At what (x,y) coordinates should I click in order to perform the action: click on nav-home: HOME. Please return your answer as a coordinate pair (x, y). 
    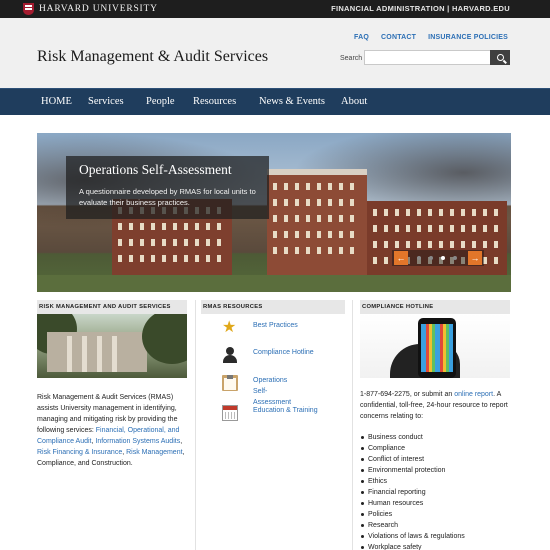
    Looking at the image, I should click on (56, 101).